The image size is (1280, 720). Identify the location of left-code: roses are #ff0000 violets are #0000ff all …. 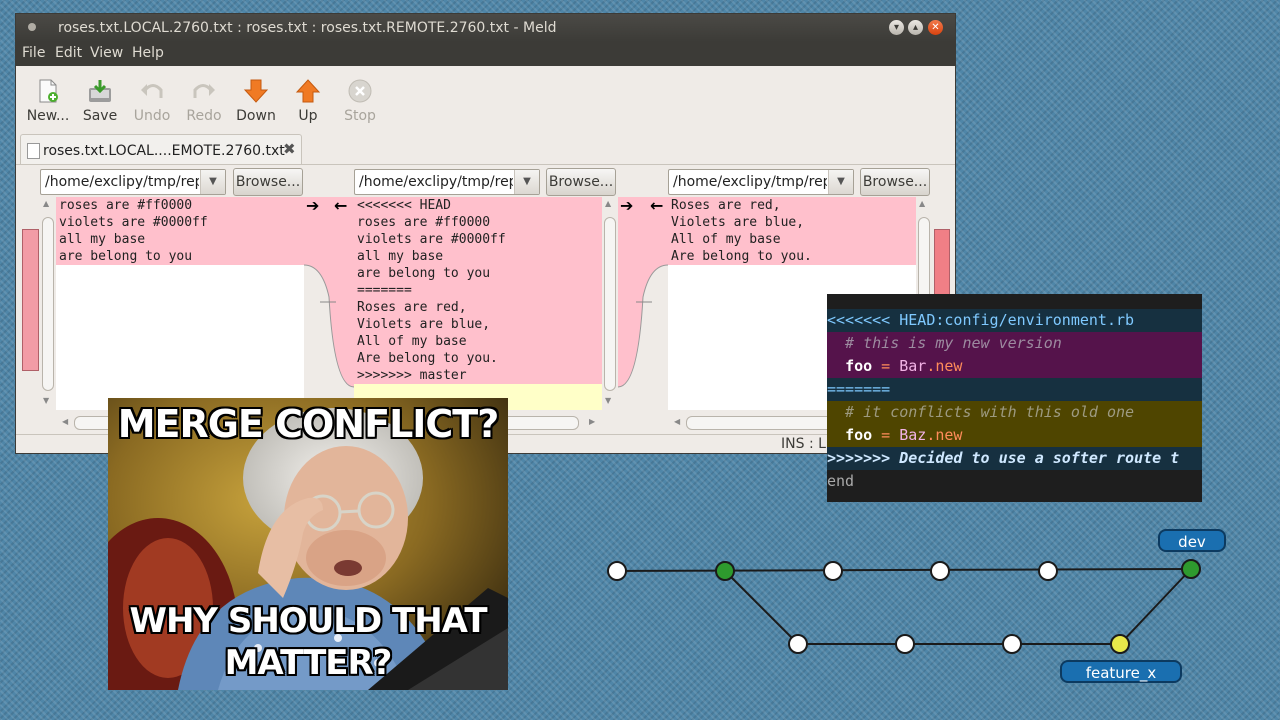
(133, 231).